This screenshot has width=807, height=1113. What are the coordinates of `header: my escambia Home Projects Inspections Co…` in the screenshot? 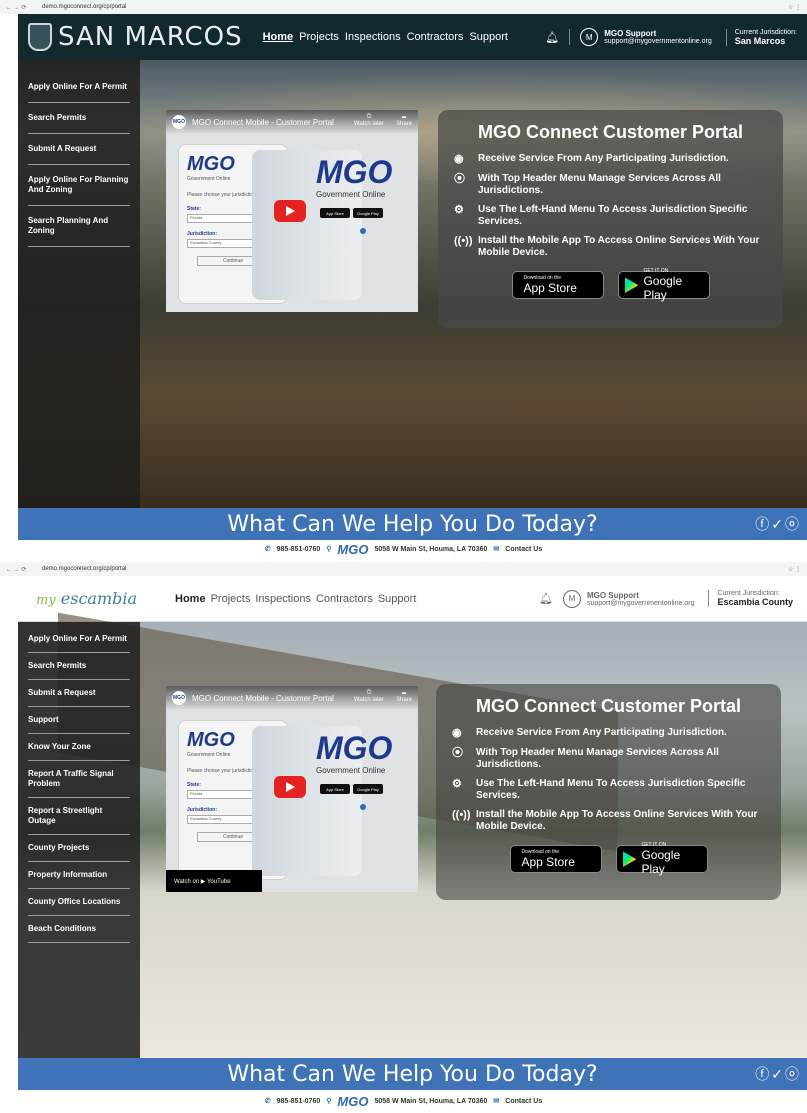 It's located at (412, 599).